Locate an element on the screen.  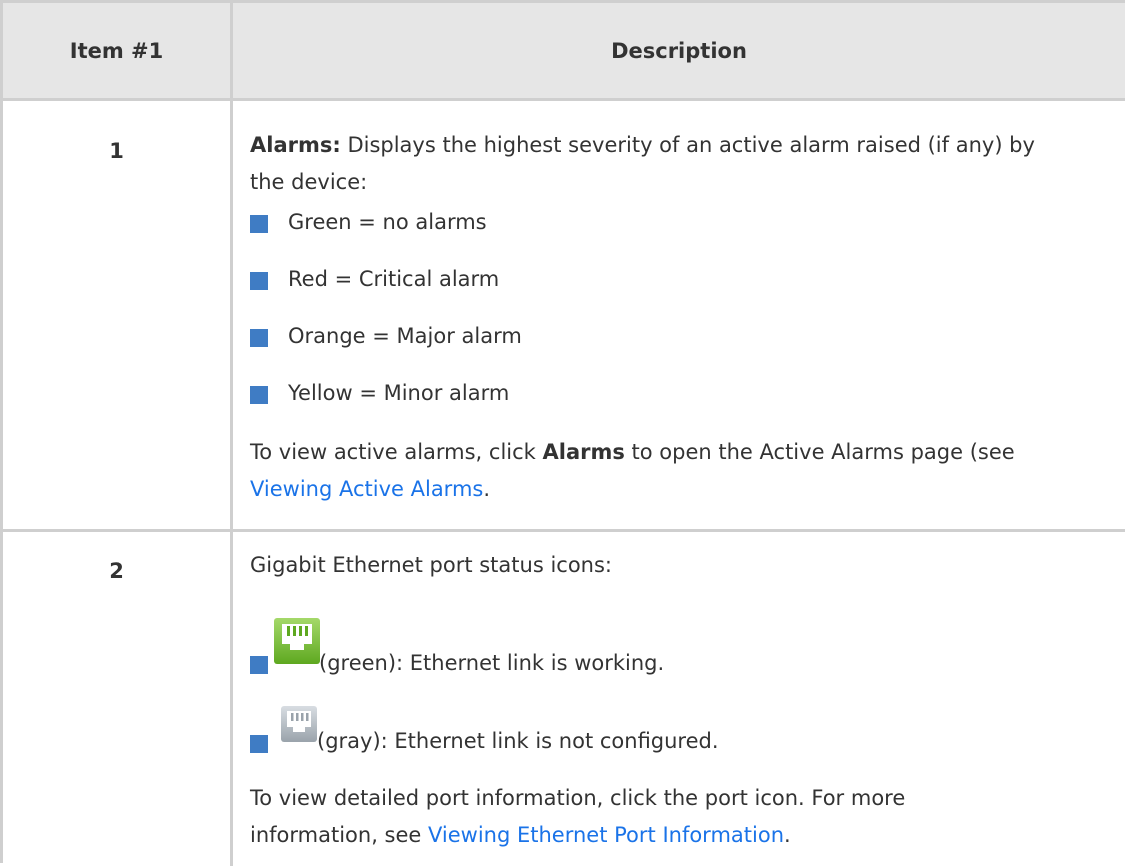
row-1-intro-cont: the device: is located at coordinates (309, 182).